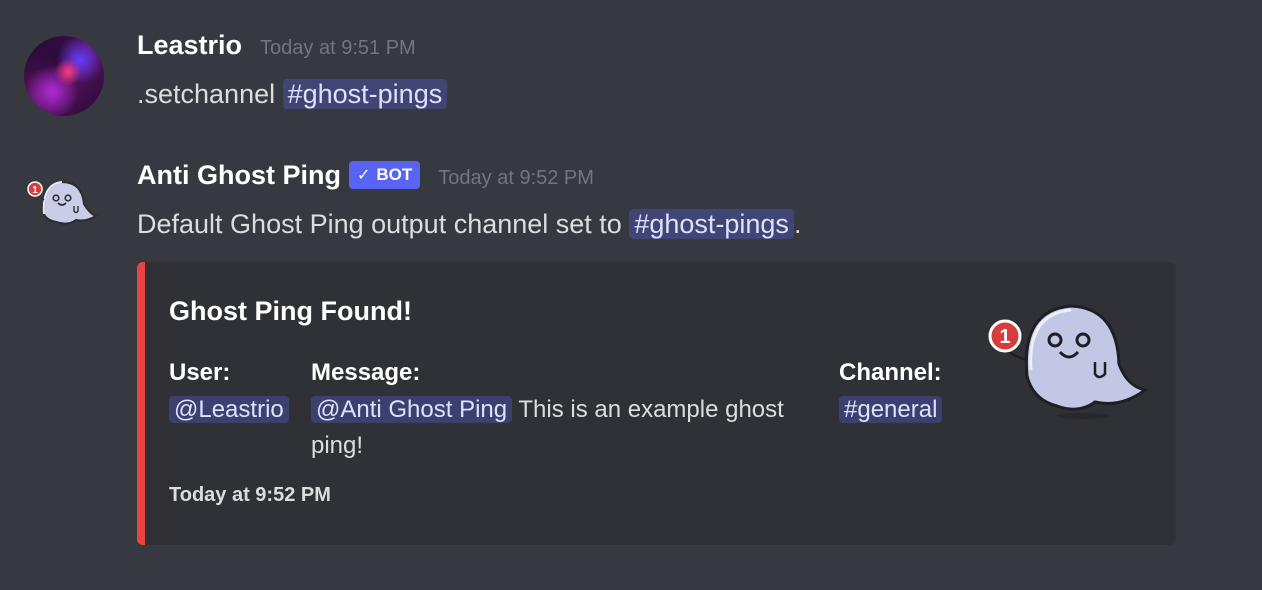  Describe the element at coordinates (64, 76) in the screenshot. I see `avatar` at that location.